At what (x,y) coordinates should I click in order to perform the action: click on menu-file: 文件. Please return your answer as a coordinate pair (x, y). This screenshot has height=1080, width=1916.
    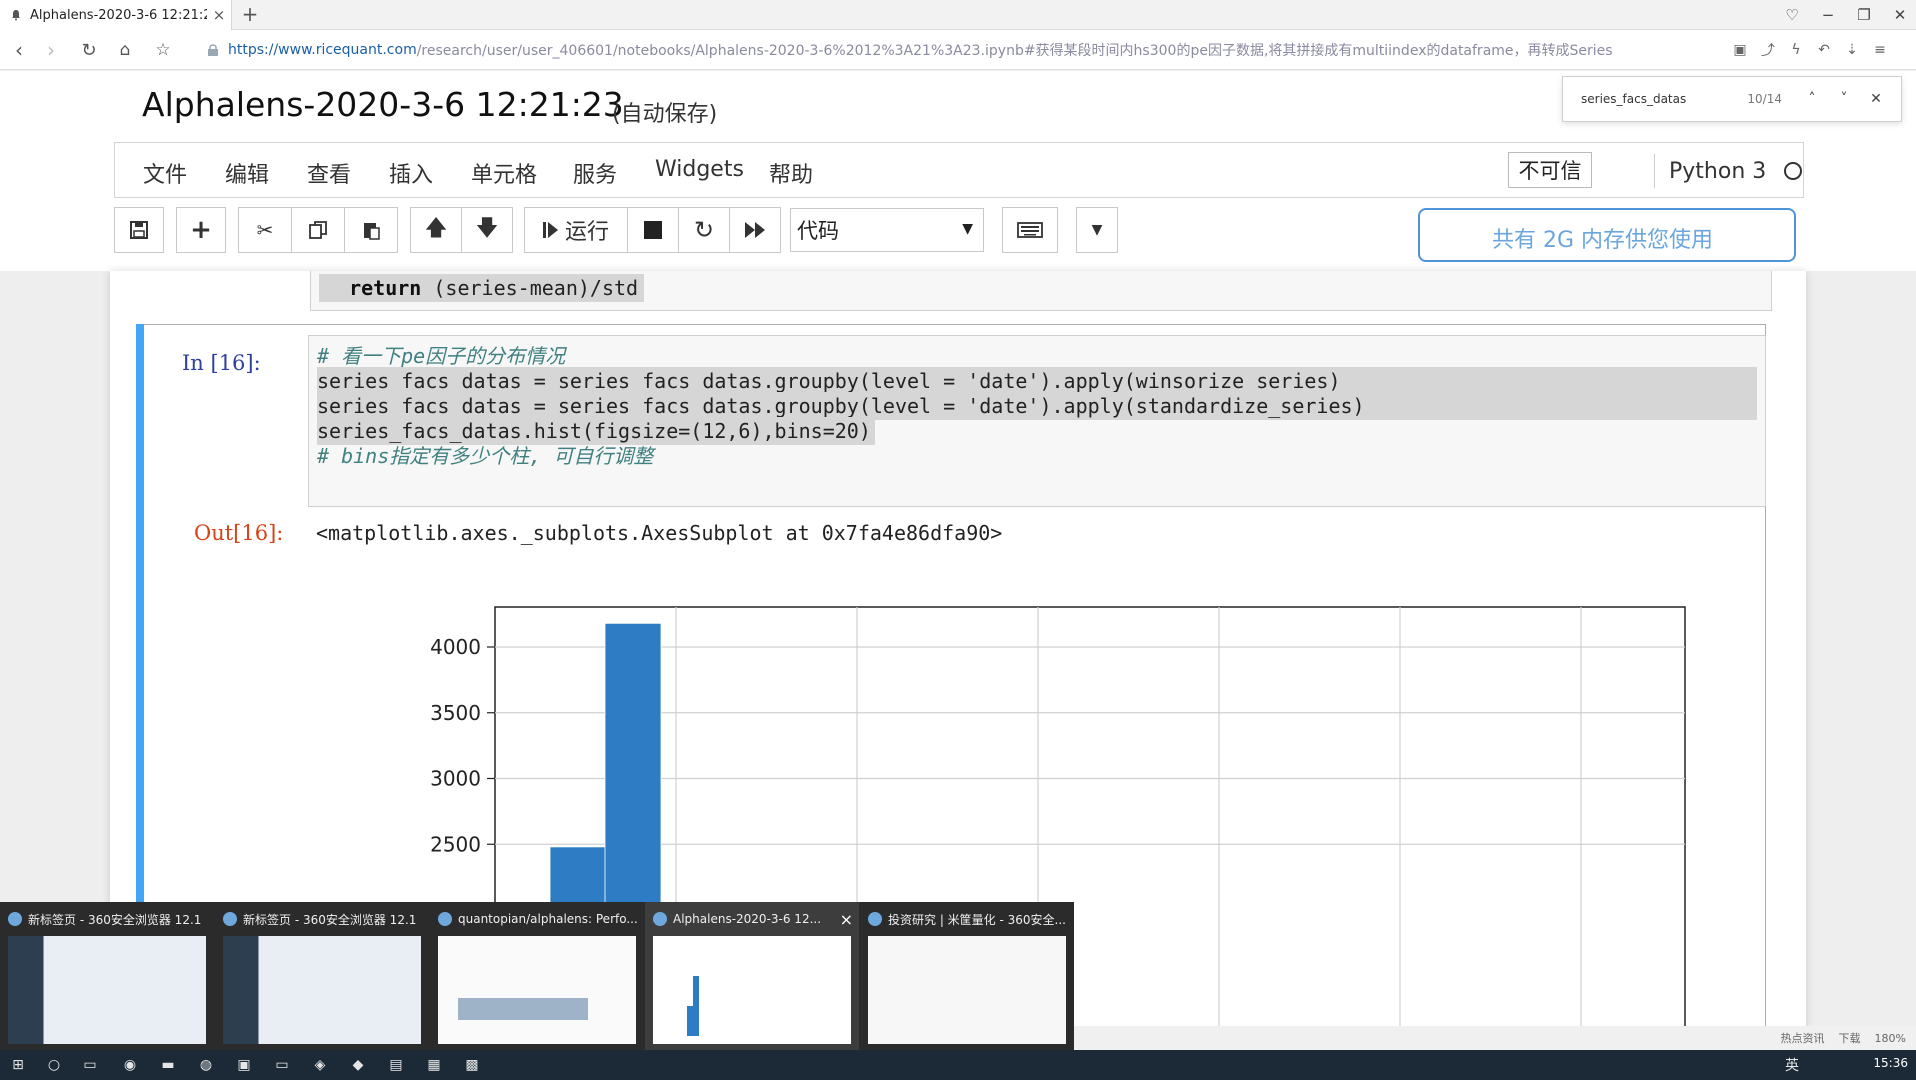
    Looking at the image, I should click on (165, 173).